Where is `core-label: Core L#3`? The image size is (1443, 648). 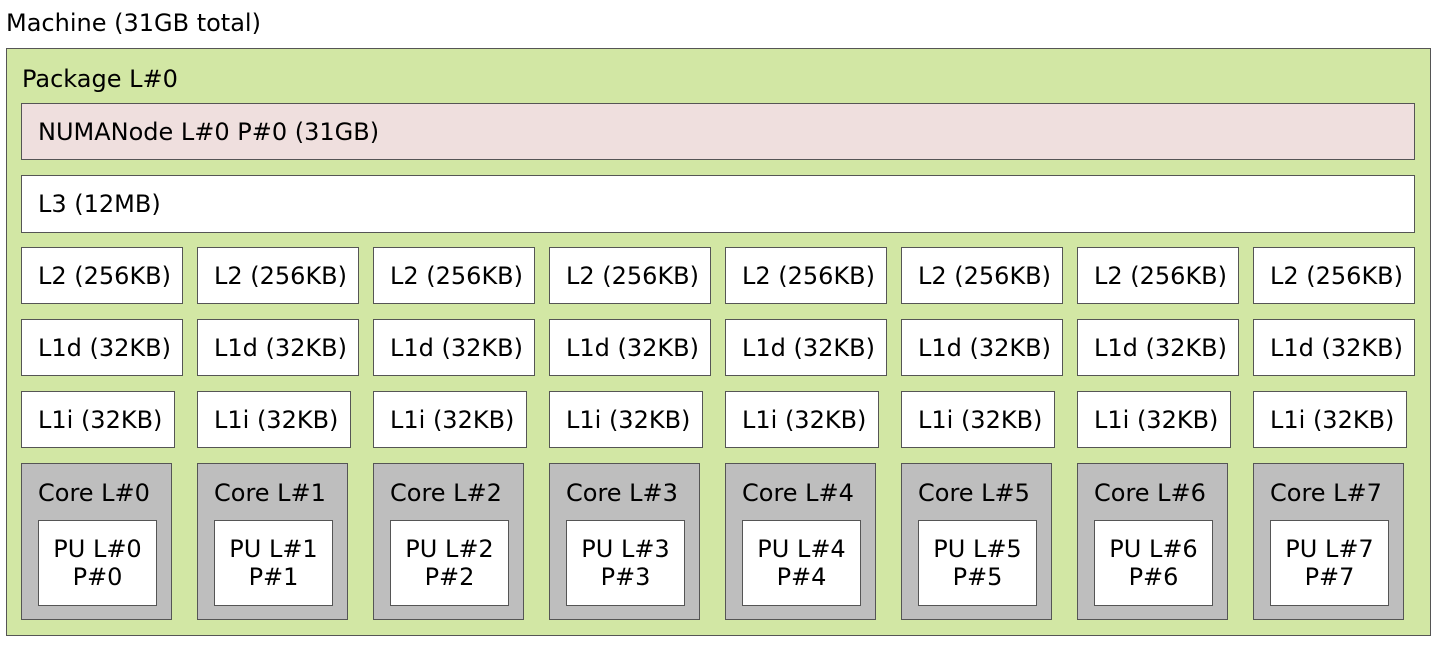 core-label: Core L#3 is located at coordinates (622, 493).